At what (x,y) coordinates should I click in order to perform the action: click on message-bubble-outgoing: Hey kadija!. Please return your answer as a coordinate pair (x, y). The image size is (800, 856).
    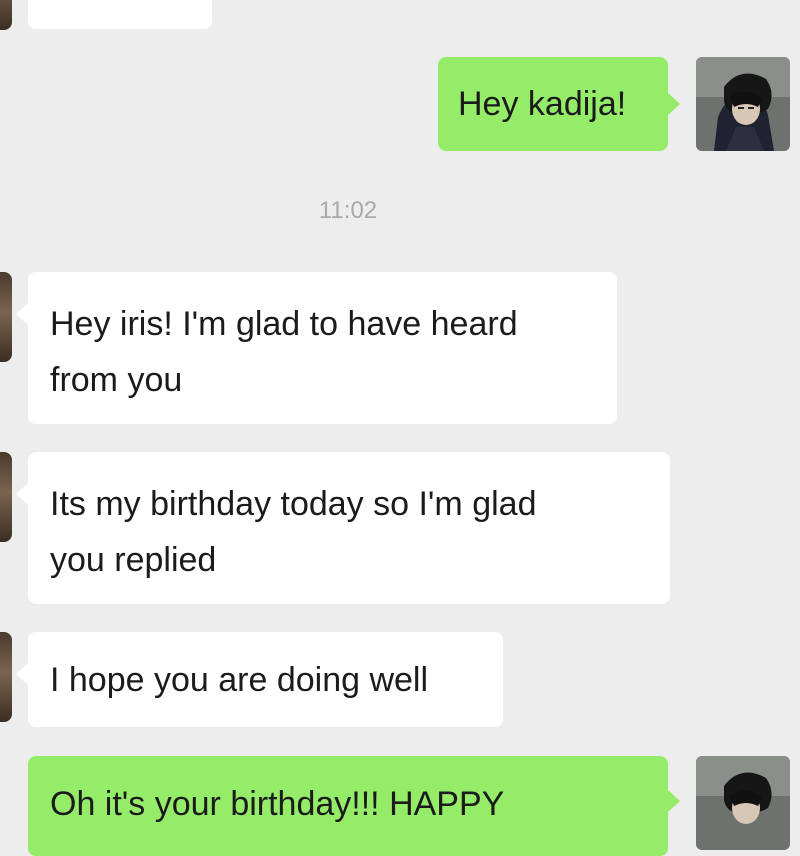
    Looking at the image, I should click on (553, 104).